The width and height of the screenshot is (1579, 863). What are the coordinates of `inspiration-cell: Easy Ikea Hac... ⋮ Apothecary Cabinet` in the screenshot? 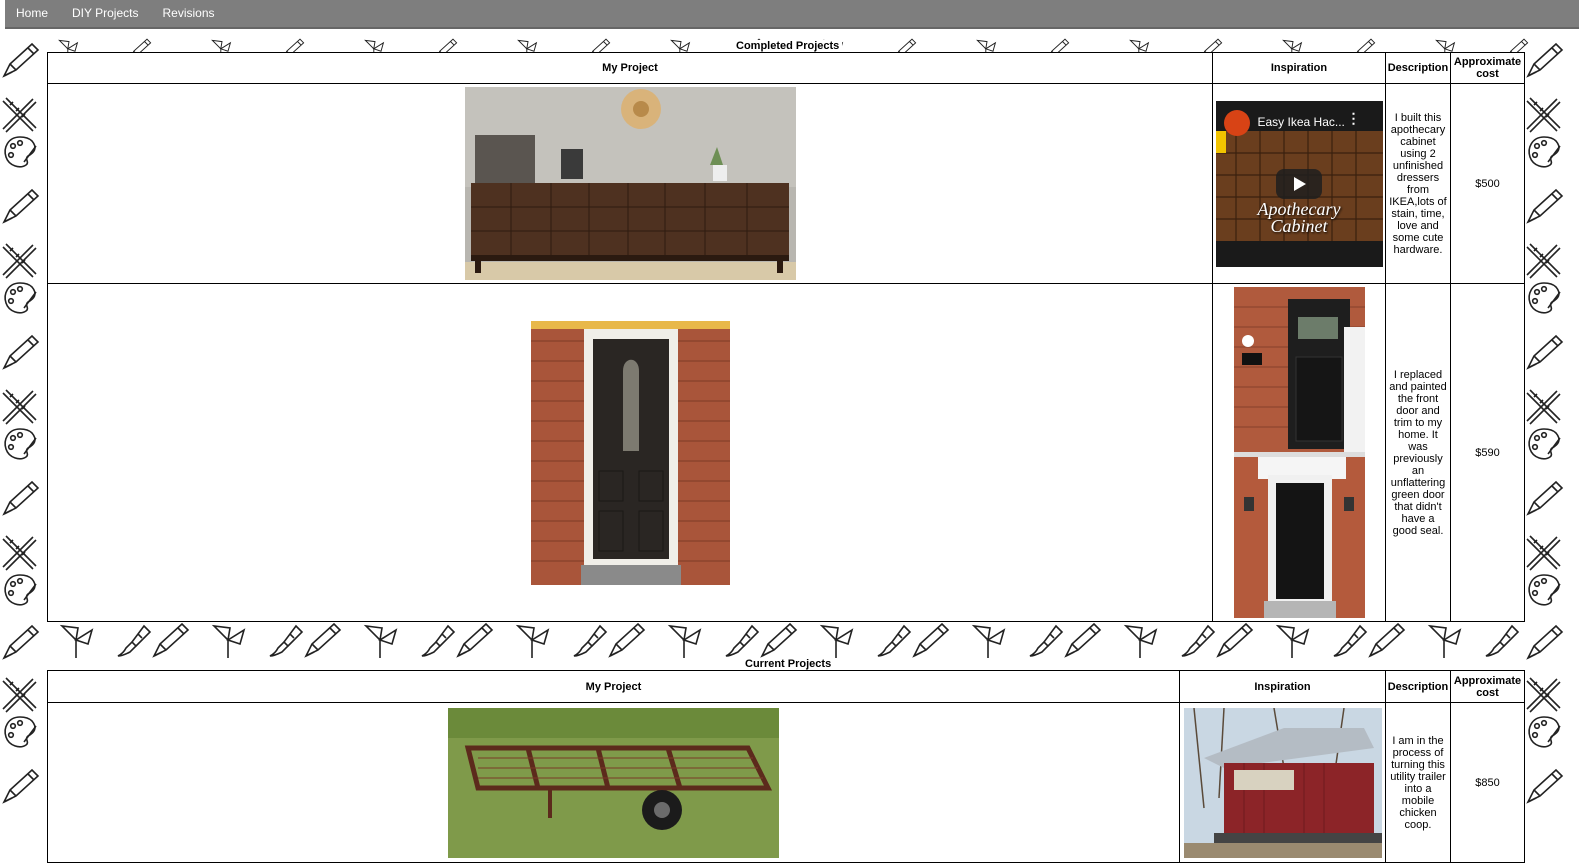 It's located at (1299, 183).